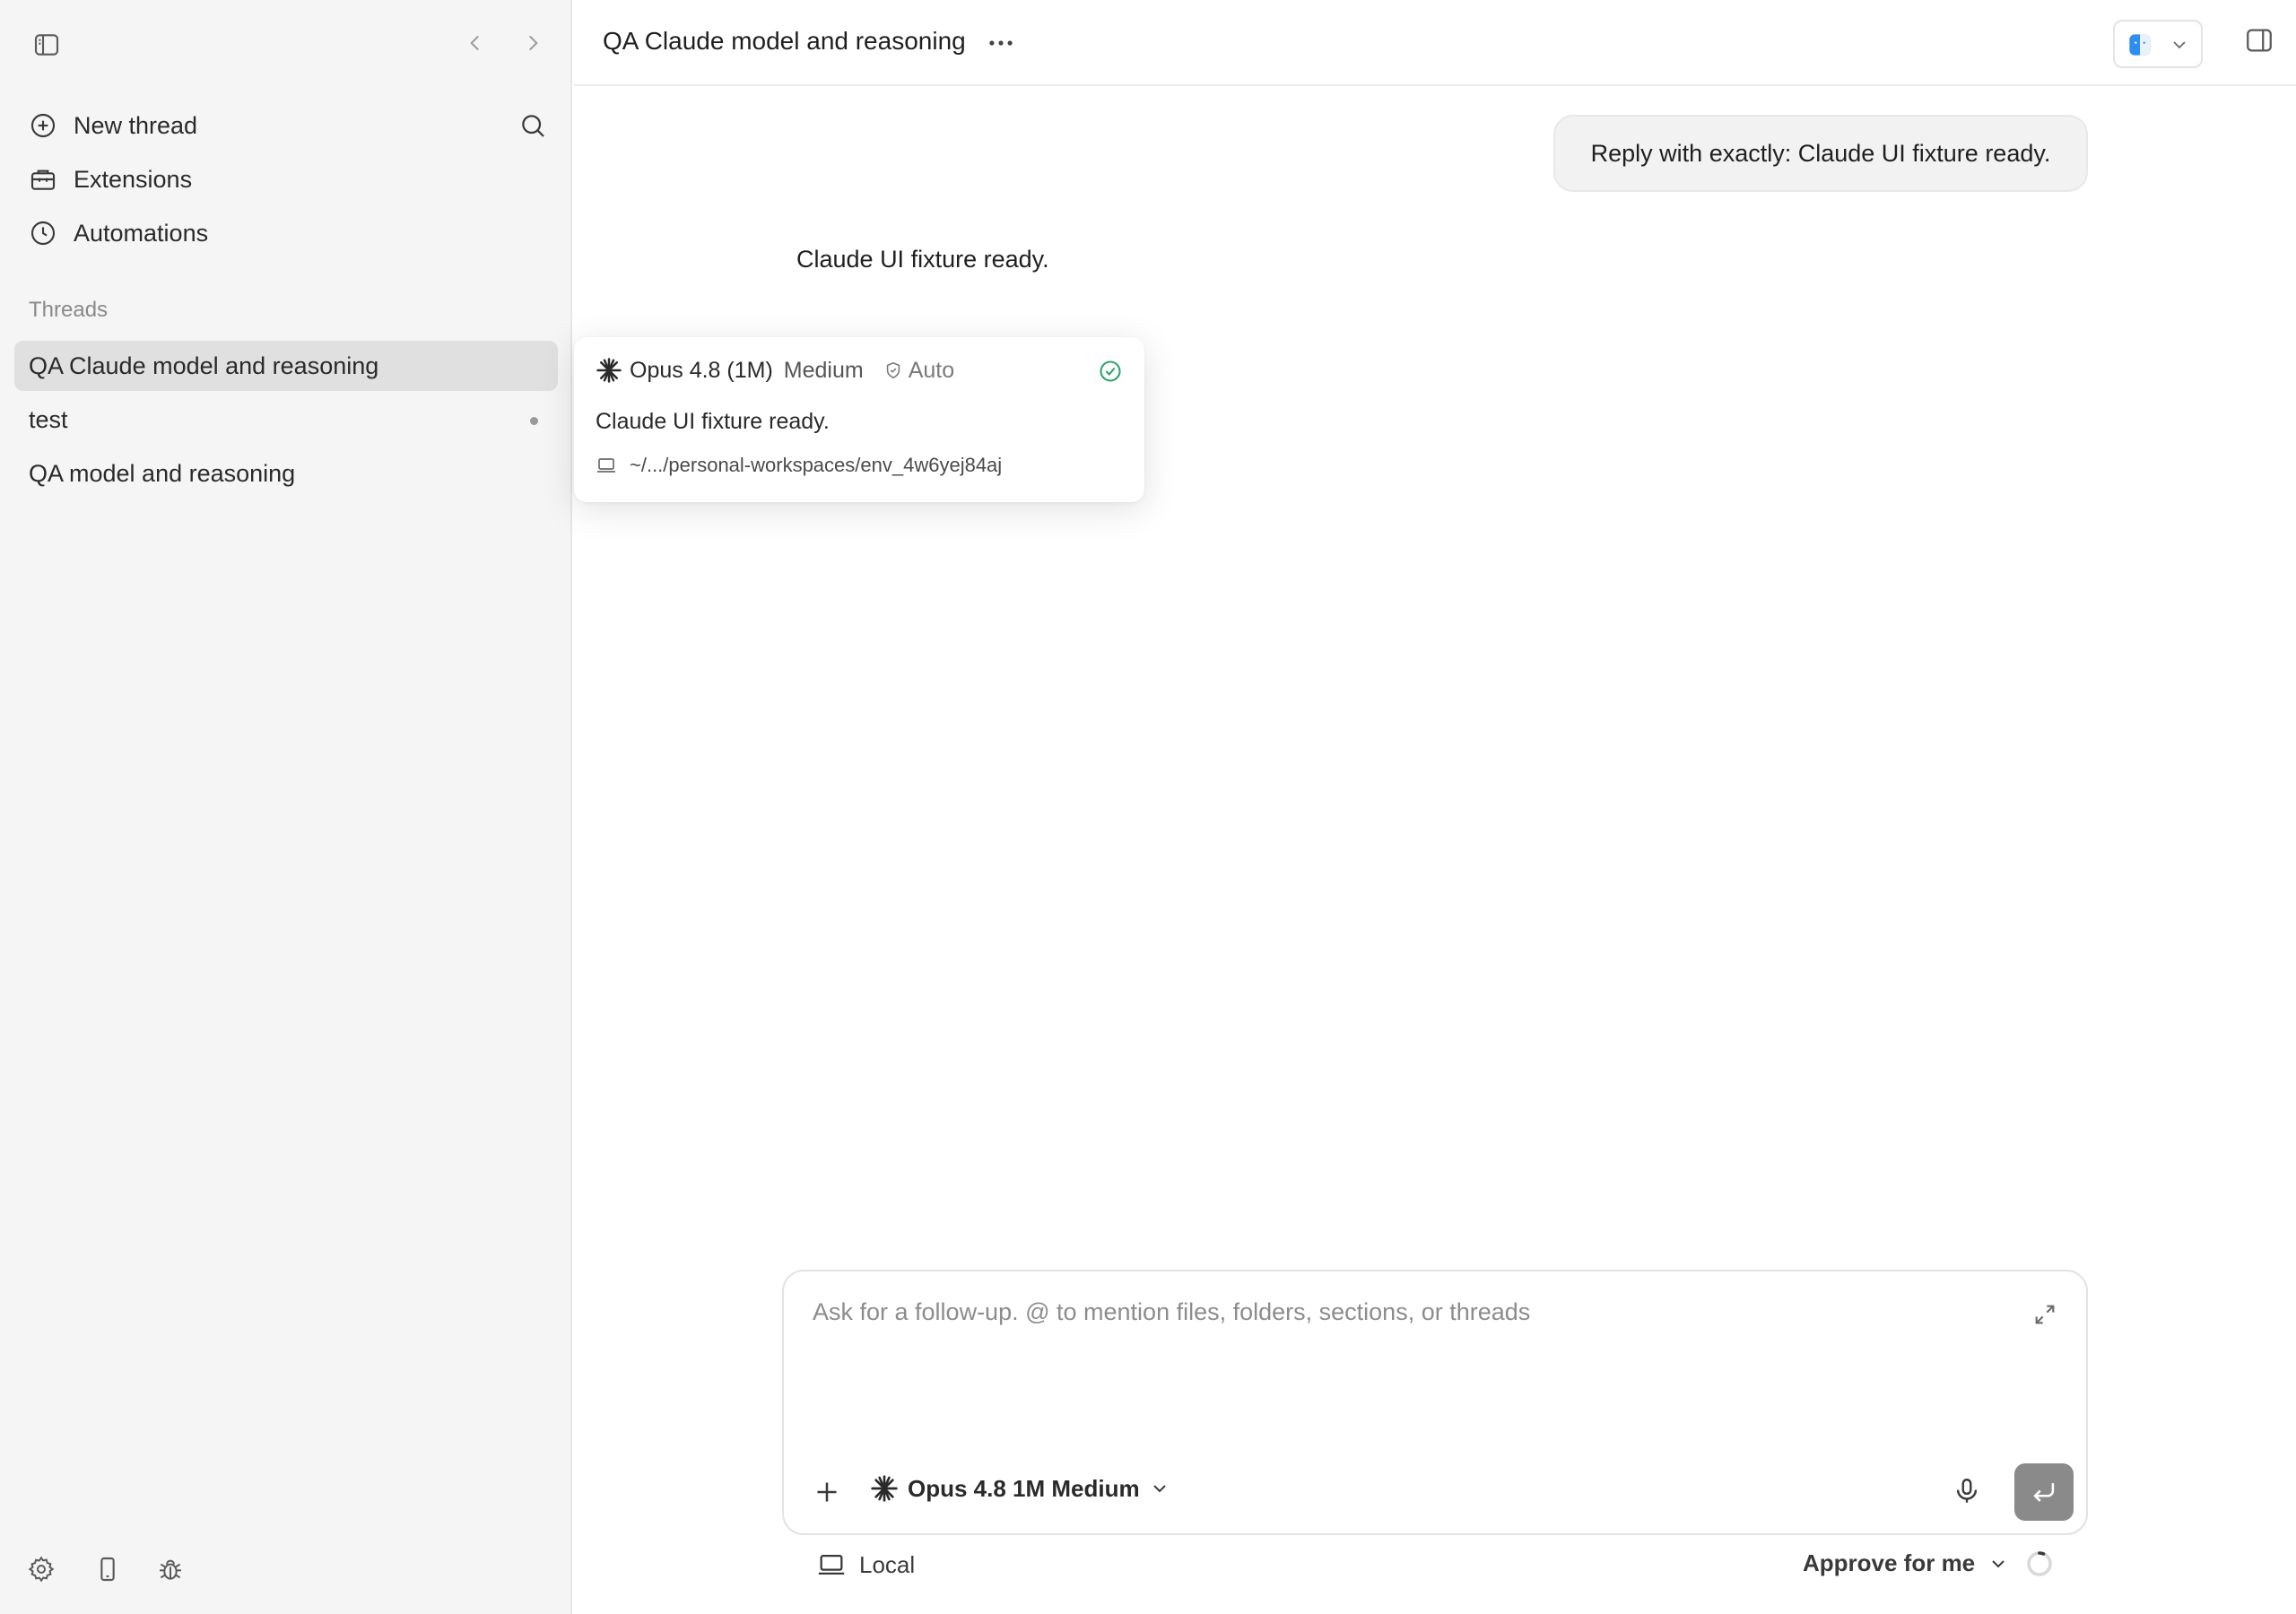  Describe the element at coordinates (48, 419) in the screenshot. I see `thread-title: test` at that location.